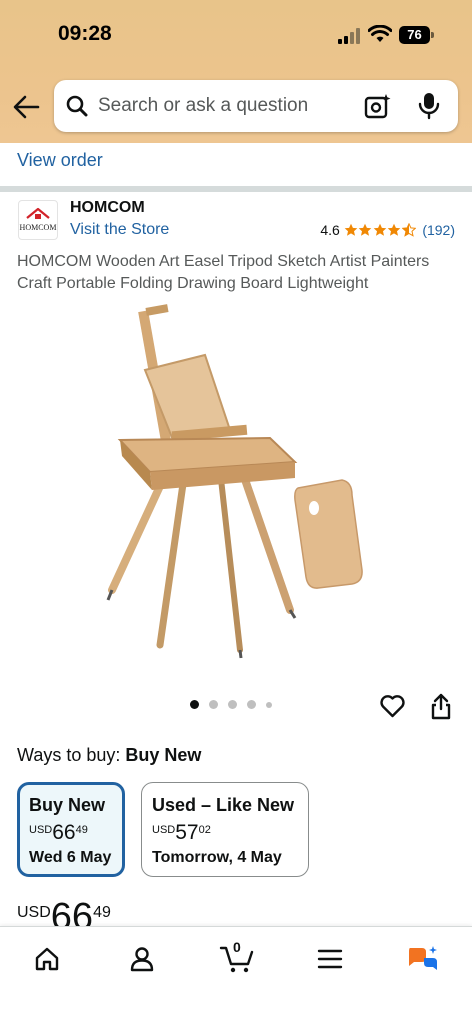 This screenshot has height=1024, width=472. I want to click on search-input: Search or ask a question, so click(256, 106).